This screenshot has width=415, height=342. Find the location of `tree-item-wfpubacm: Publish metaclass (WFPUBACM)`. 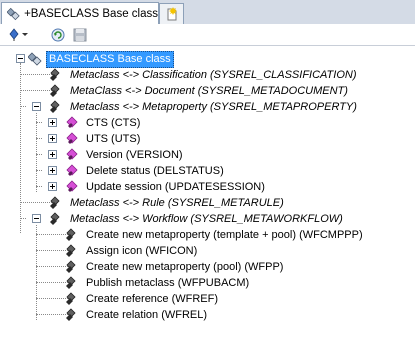

tree-item-wfpubacm: Publish metaclass (WFPUBACM) is located at coordinates (158, 283).